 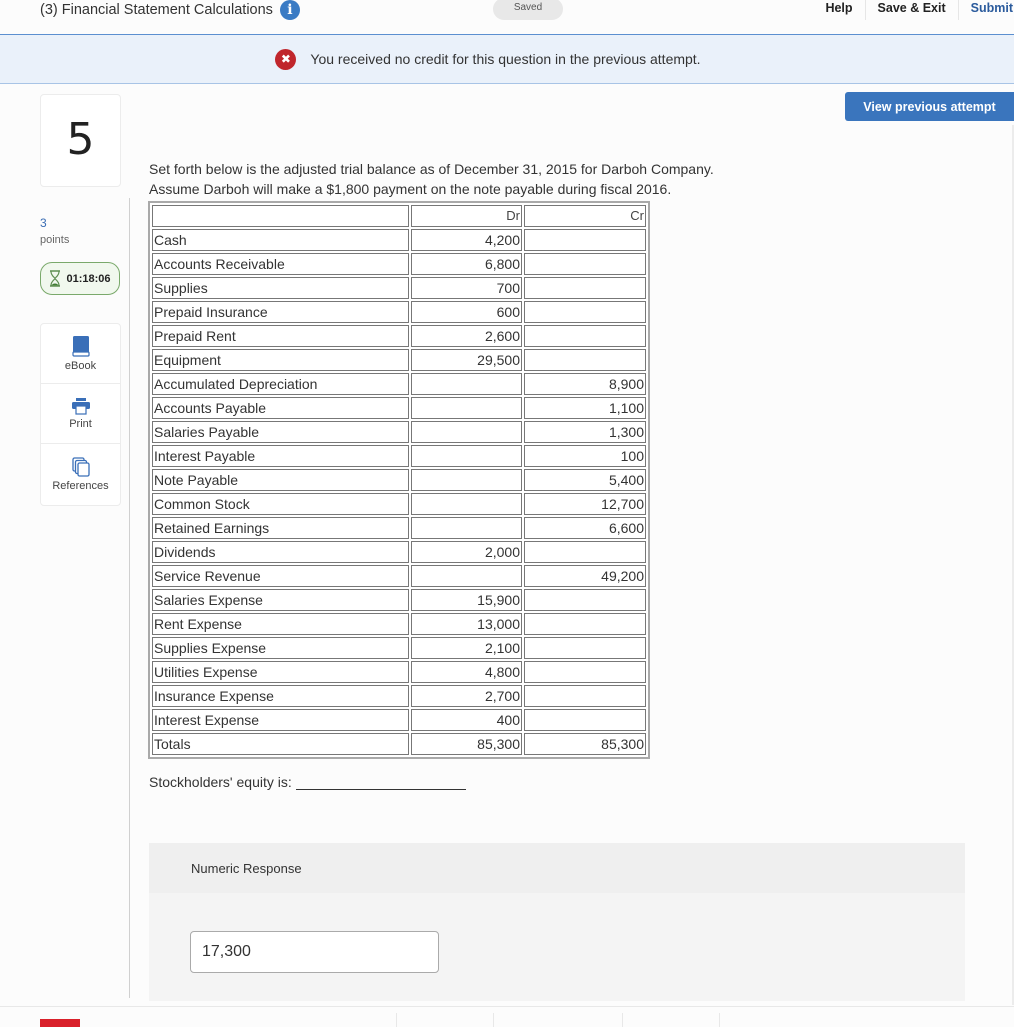 What do you see at coordinates (466, 360) in the screenshot?
I see `debit-cell: 29,500` at bounding box center [466, 360].